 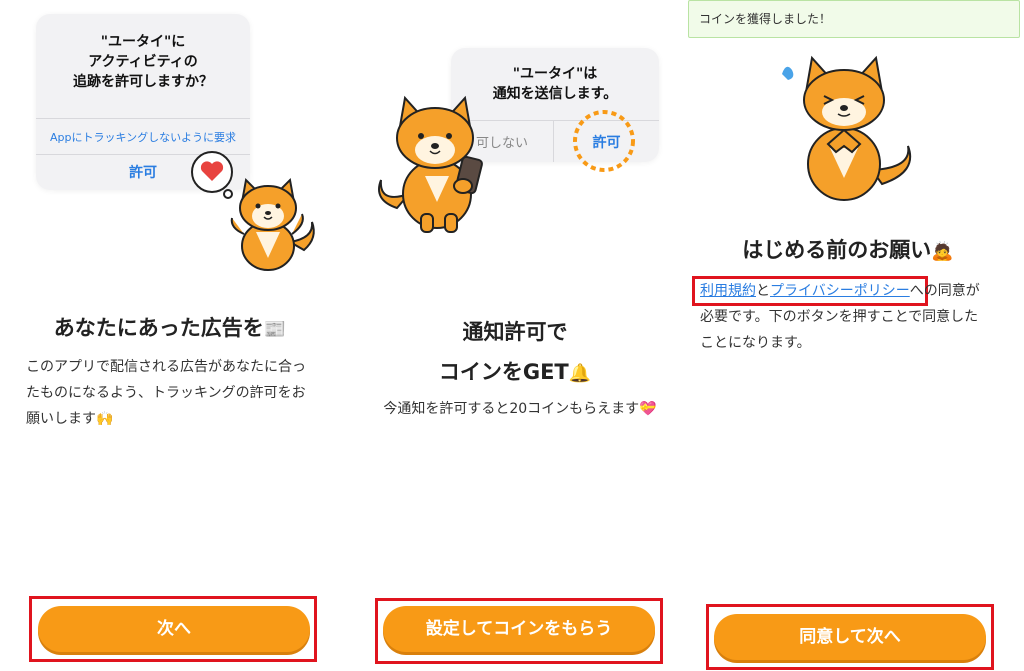 What do you see at coordinates (503, 372) in the screenshot?
I see `heading-line2-text: コインをGET` at bounding box center [503, 372].